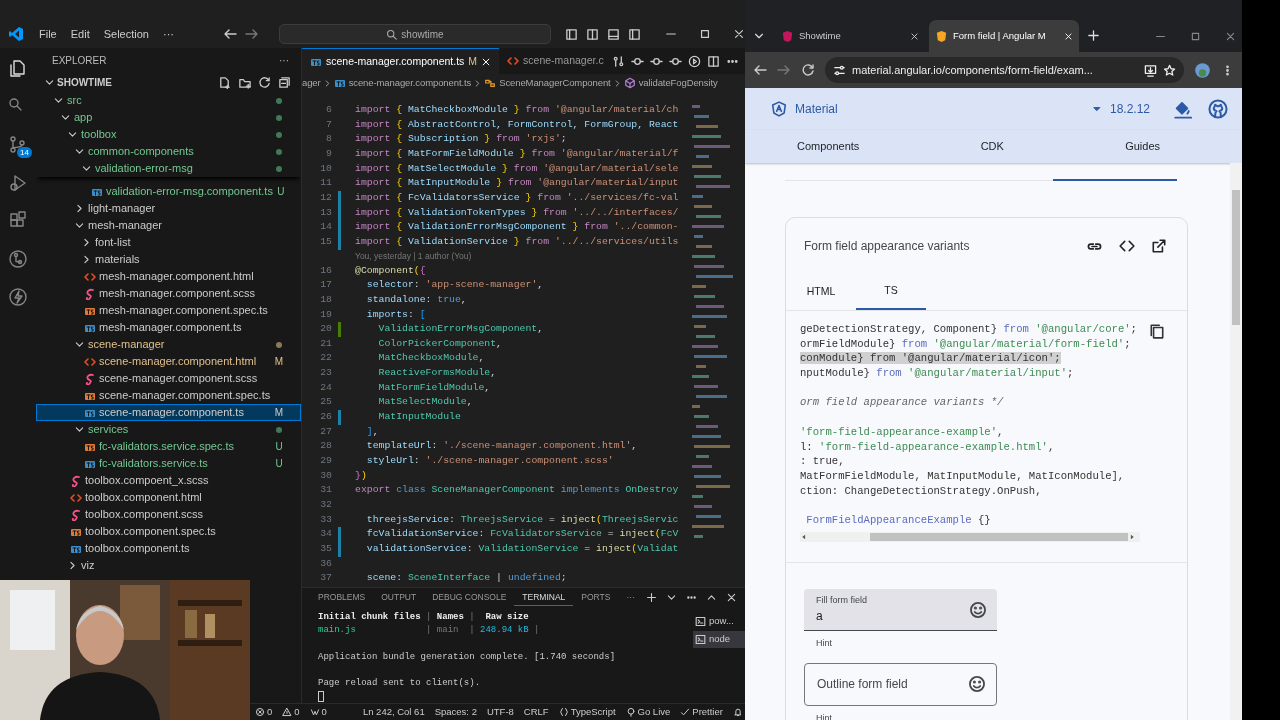 This screenshot has height=720, width=1280. I want to click on new-tab-icon, so click(1093, 35).